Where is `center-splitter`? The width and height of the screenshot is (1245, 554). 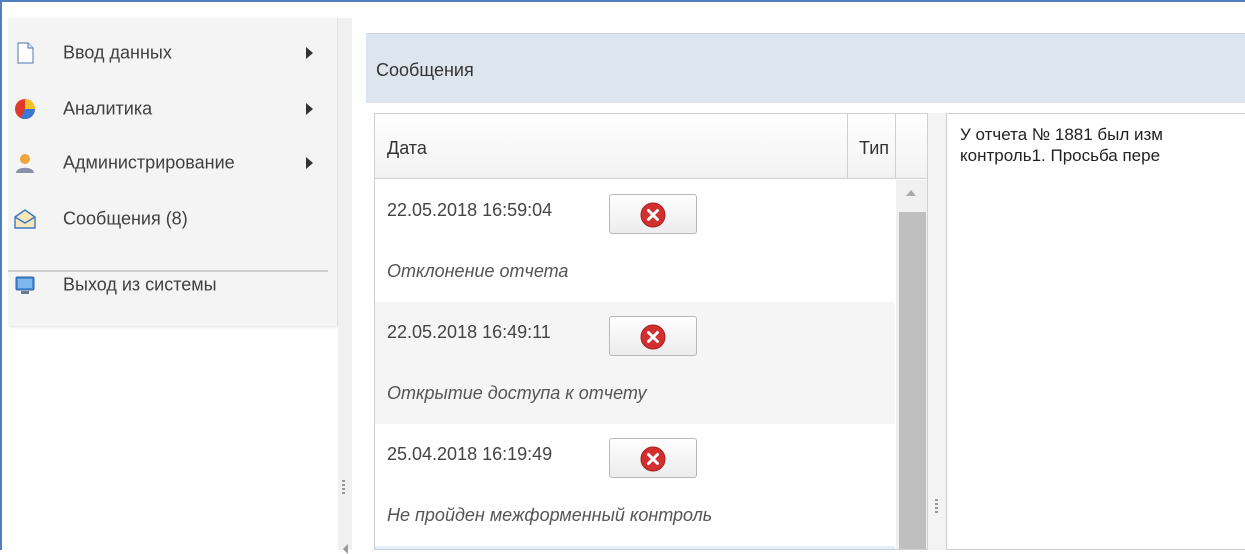
center-splitter is located at coordinates (937, 331).